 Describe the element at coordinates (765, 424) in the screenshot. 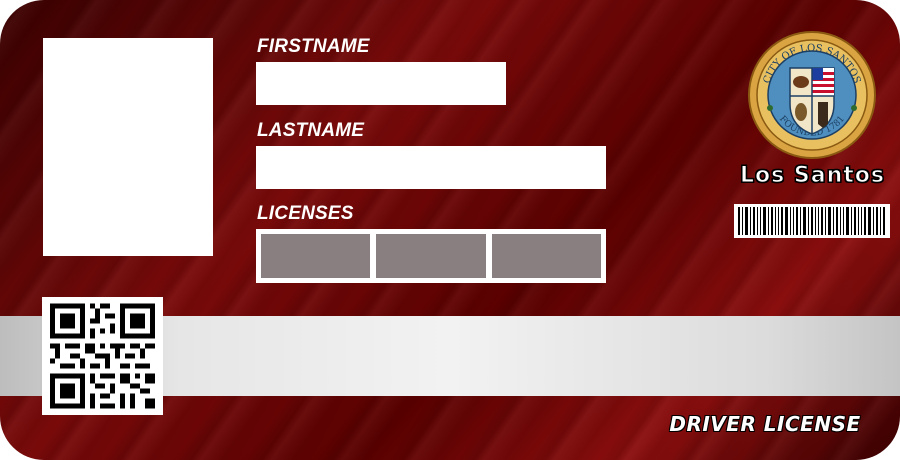

I see `document-type-label: DRIVER LICENSE` at that location.